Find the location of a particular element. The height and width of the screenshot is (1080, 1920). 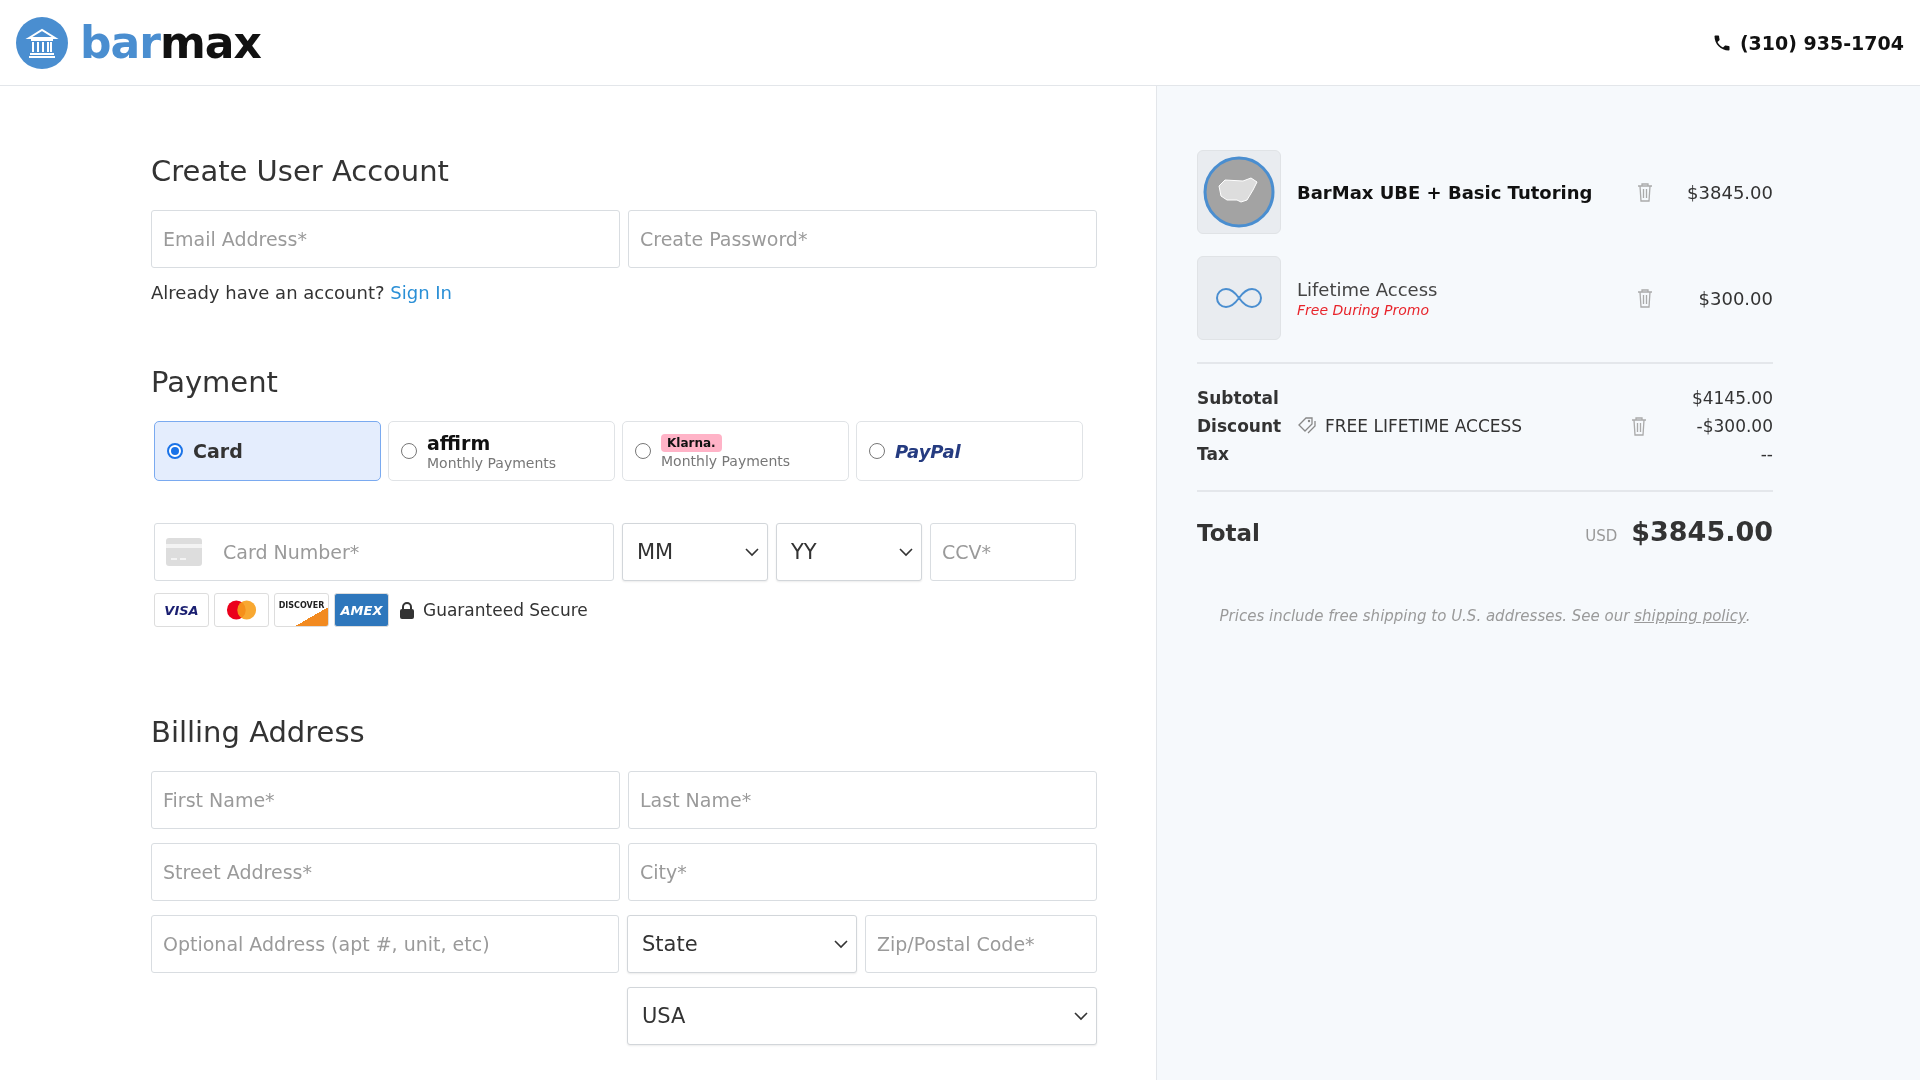

state-select: State is located at coordinates (742, 944).